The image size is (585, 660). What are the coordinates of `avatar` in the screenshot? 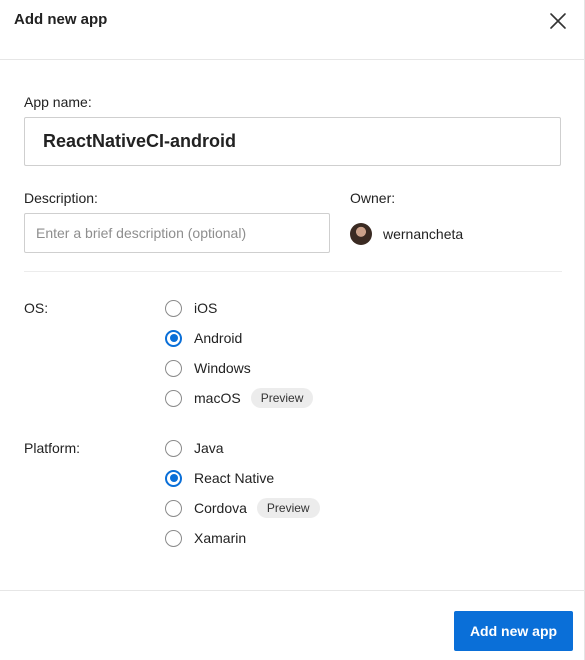 It's located at (361, 234).